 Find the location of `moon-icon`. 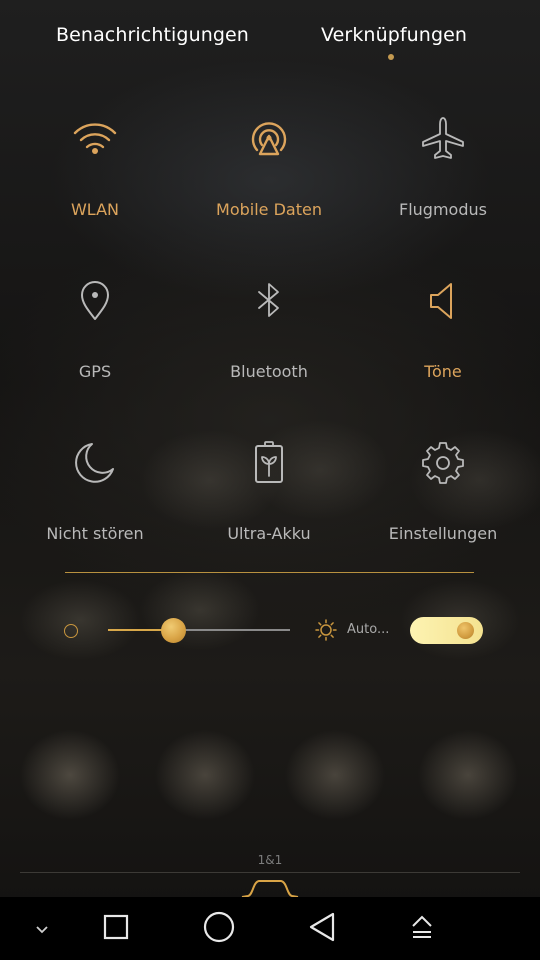

moon-icon is located at coordinates (95, 463).